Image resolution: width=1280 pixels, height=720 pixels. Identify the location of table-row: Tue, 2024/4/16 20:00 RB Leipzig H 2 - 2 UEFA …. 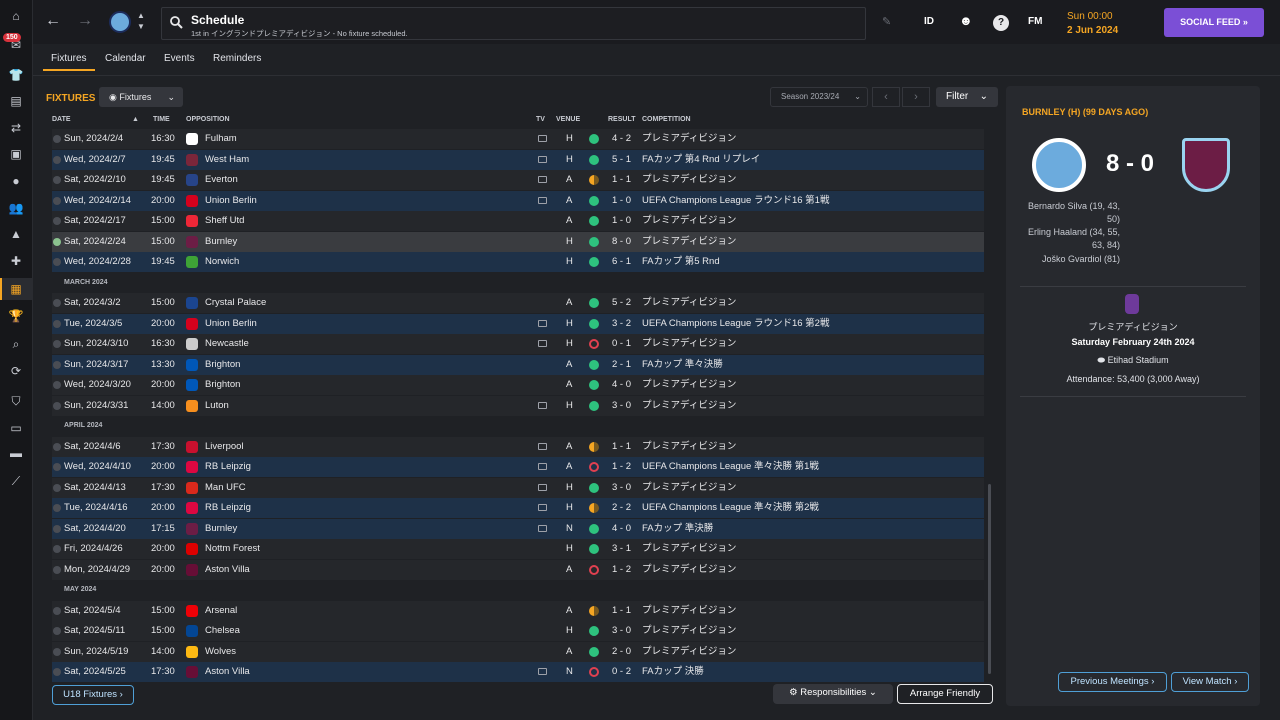
(518, 508).